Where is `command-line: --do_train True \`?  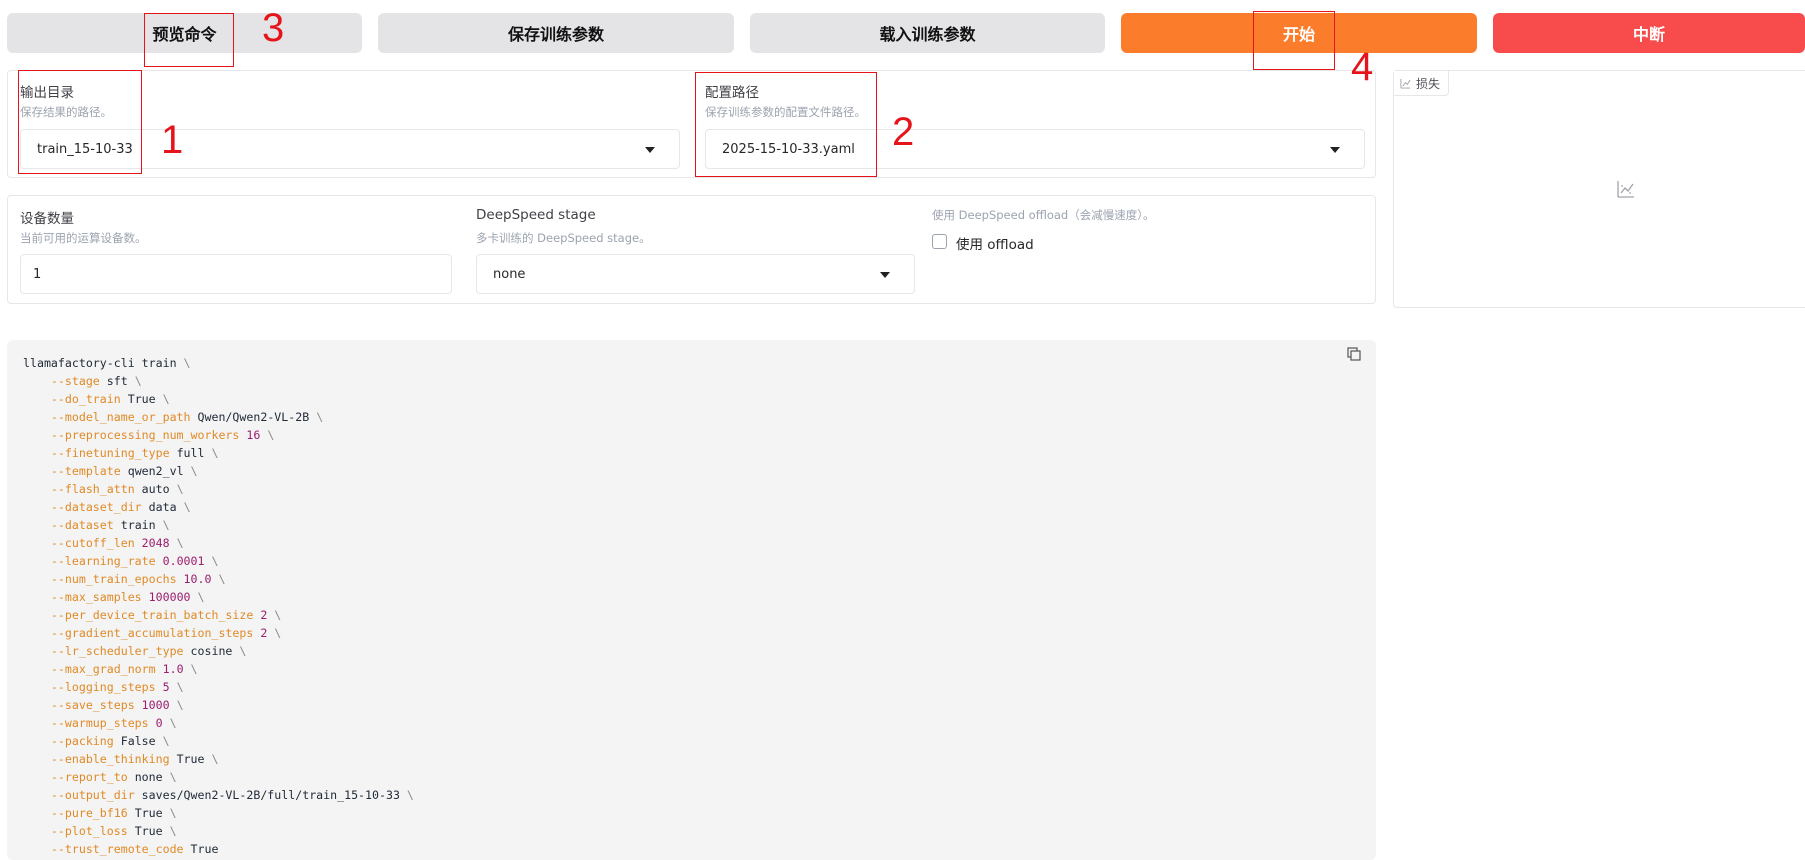 command-line: --do_train True \ is located at coordinates (699, 399).